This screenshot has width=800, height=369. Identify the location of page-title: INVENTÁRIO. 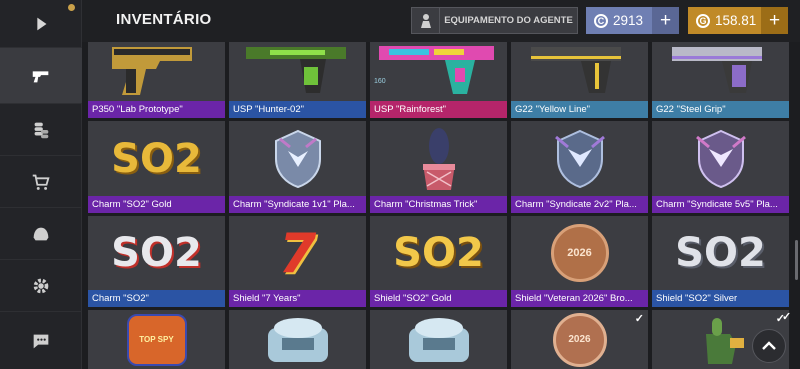
(164, 19).